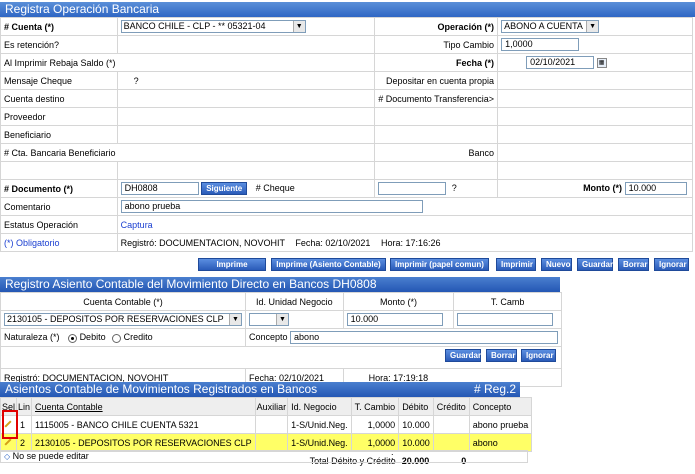 Image resolution: width=695 pixels, height=474 pixels. What do you see at coordinates (436, 62) in the screenshot?
I see `fecha-label: Fecha (*)` at bounding box center [436, 62].